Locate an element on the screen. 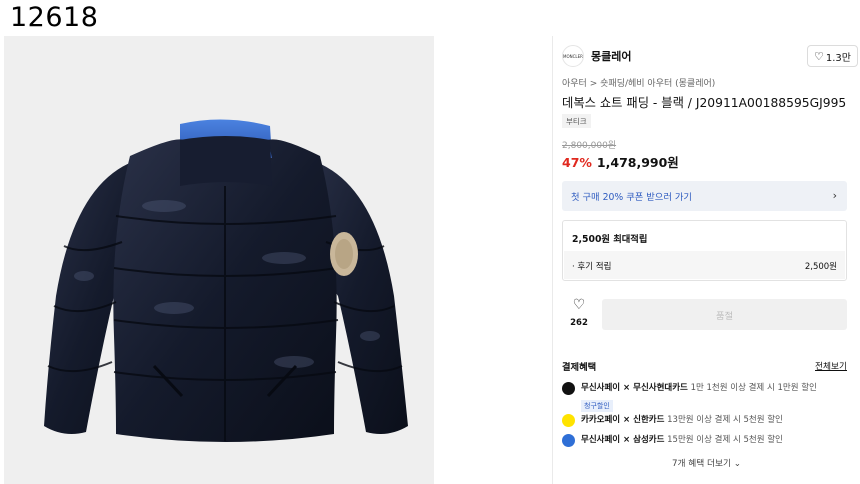 This screenshot has height=484, width=860. brand-like-button: ♡ 1.3만 is located at coordinates (832, 56).